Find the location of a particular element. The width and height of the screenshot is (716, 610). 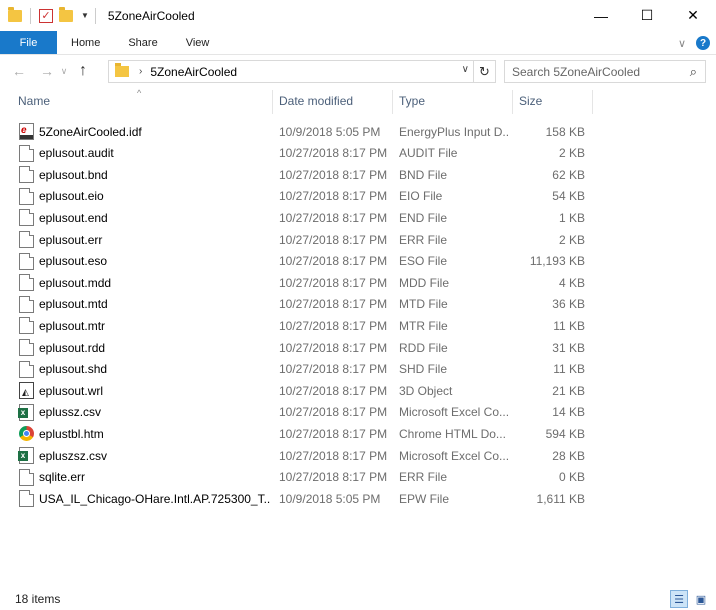

up-button: ↑ is located at coordinates (83, 71).